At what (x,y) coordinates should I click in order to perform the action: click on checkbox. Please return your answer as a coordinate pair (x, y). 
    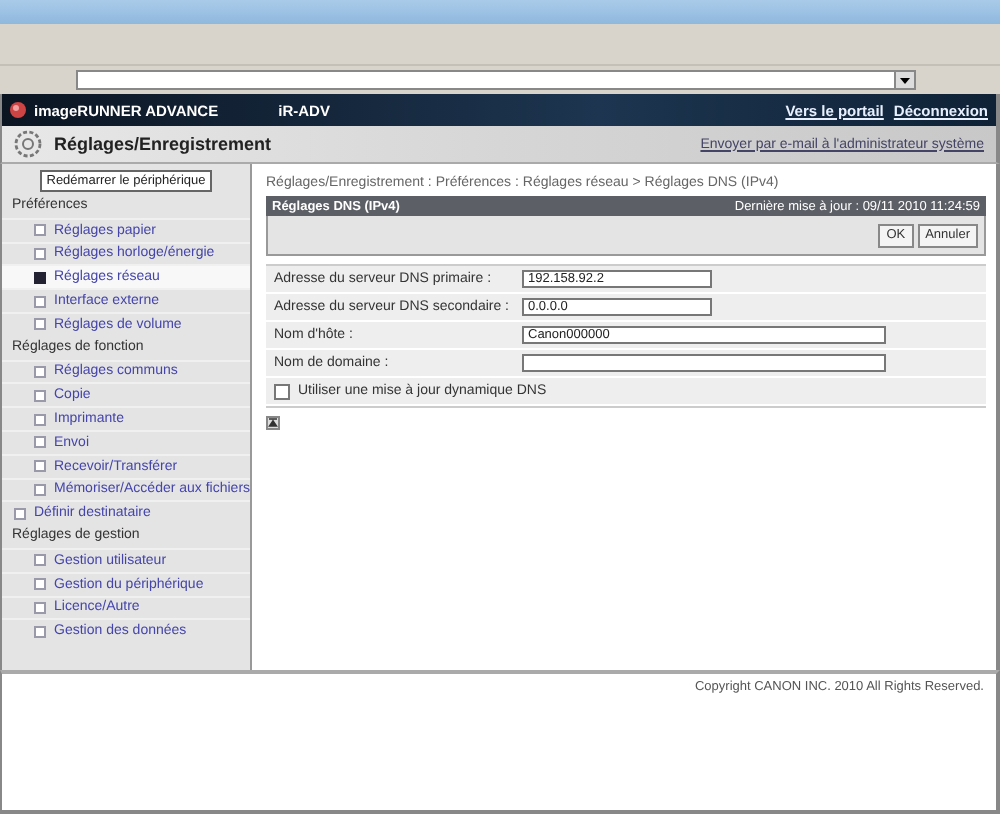
    Looking at the image, I should click on (282, 391).